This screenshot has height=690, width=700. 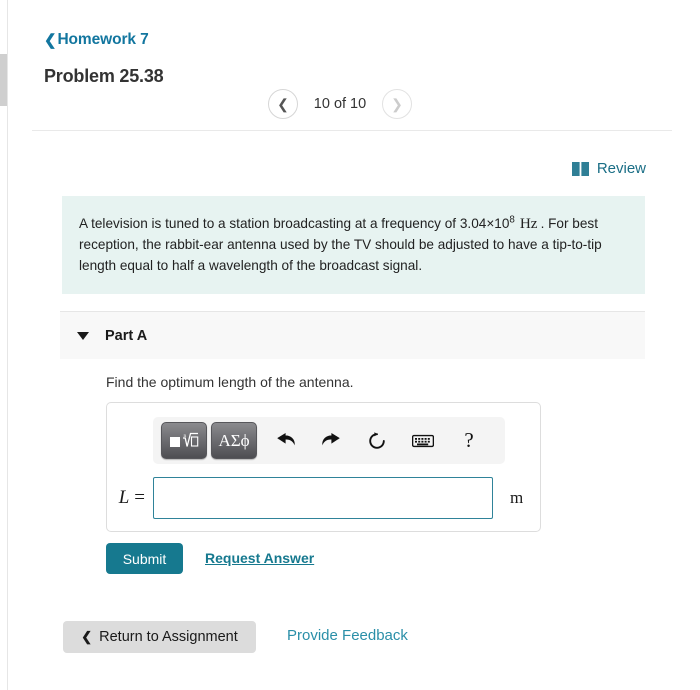 I want to click on chevron-right-icon: ❯, so click(x=397, y=104).